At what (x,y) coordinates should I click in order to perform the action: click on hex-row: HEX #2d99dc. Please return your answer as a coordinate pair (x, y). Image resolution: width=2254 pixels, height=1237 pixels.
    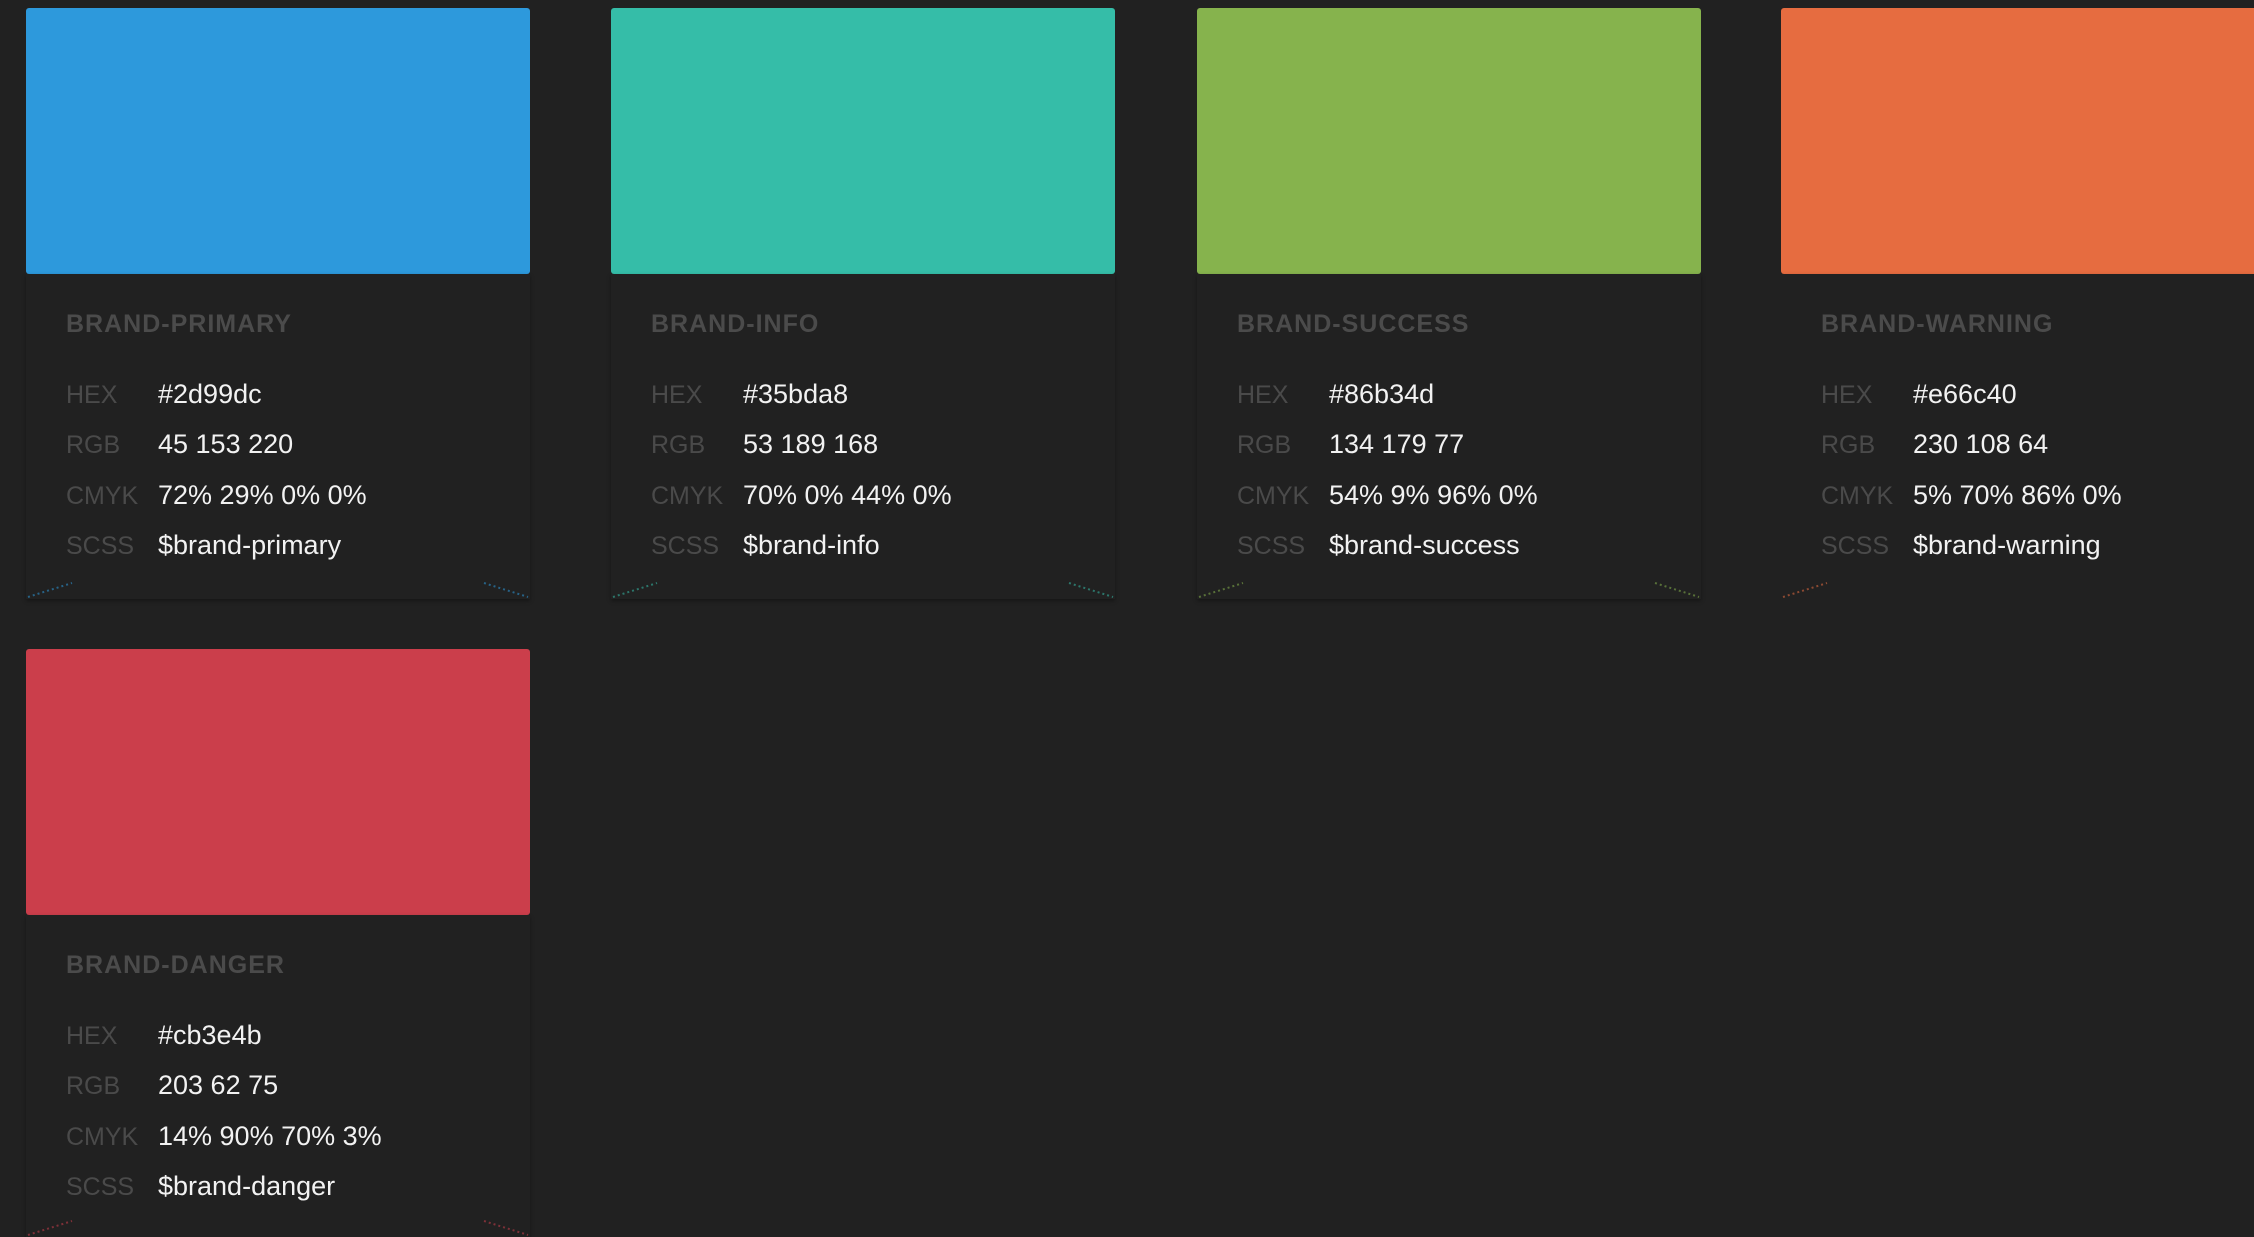
    Looking at the image, I should click on (164, 394).